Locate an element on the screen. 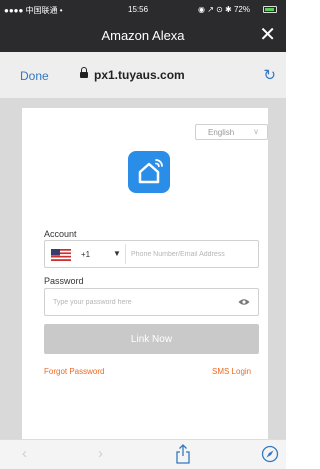 The image size is (320, 469). app-bar: Amazon Alexa ✕ is located at coordinates (143, 36).